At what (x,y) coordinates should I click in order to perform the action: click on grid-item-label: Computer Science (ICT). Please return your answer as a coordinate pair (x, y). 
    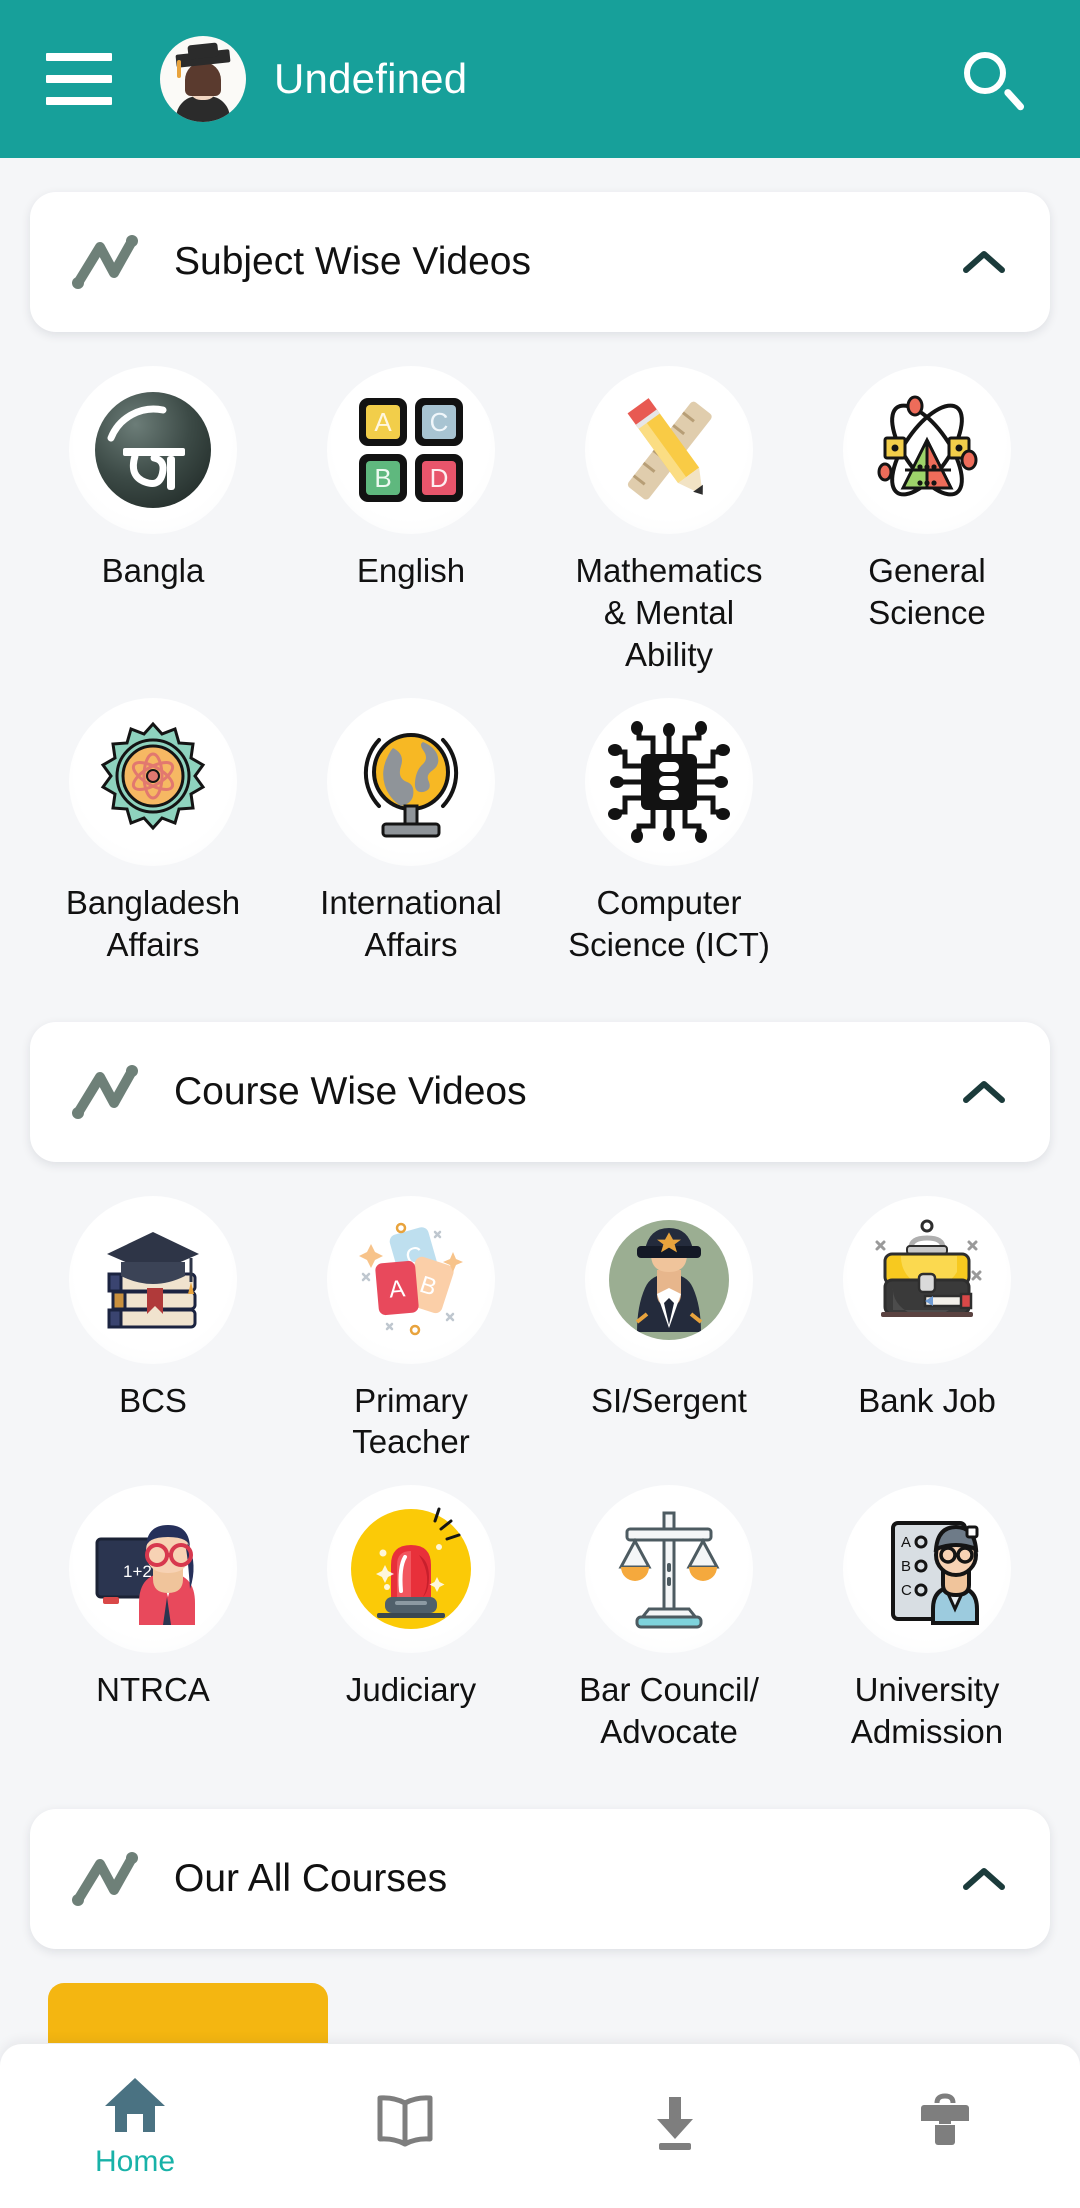
    Looking at the image, I should click on (669, 923).